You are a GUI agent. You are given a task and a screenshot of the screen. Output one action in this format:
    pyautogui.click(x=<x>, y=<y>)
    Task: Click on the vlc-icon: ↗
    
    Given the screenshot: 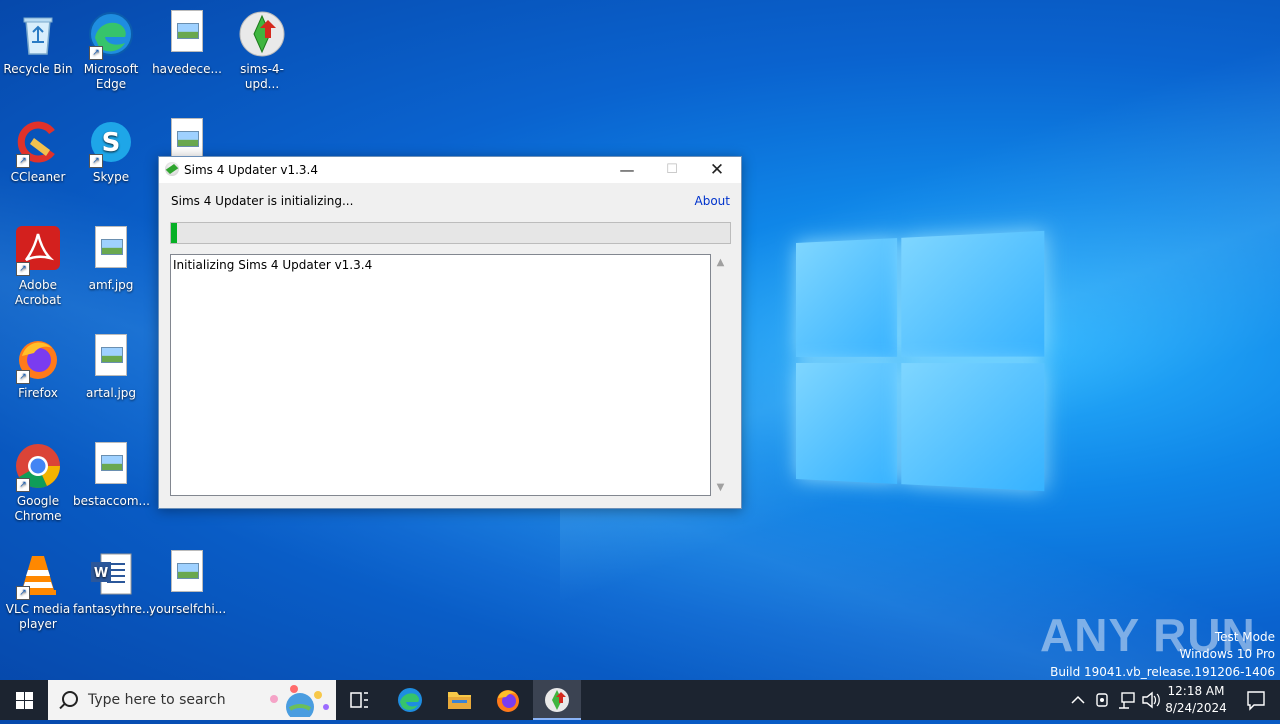 What is the action you would take?
    pyautogui.click(x=38, y=575)
    